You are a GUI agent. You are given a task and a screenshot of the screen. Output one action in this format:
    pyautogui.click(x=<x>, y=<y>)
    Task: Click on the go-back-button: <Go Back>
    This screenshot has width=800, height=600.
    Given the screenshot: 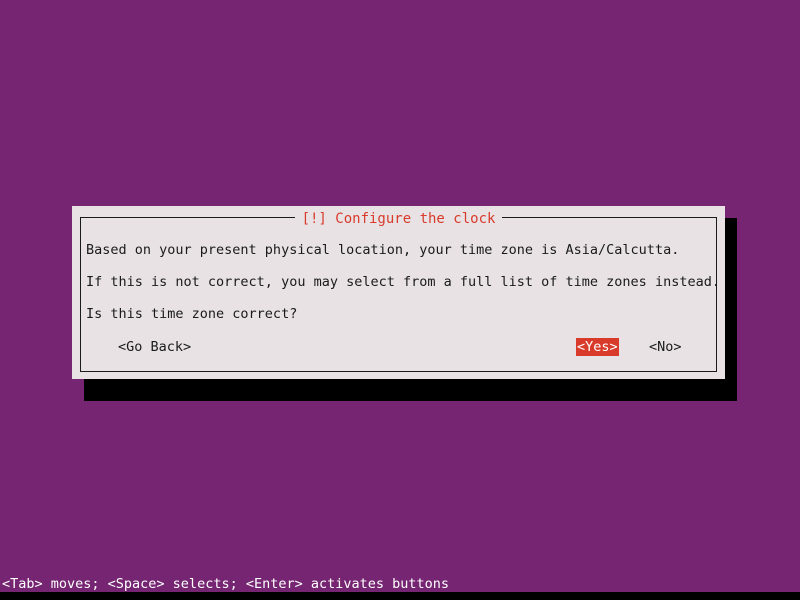 What is the action you would take?
    pyautogui.click(x=154, y=347)
    